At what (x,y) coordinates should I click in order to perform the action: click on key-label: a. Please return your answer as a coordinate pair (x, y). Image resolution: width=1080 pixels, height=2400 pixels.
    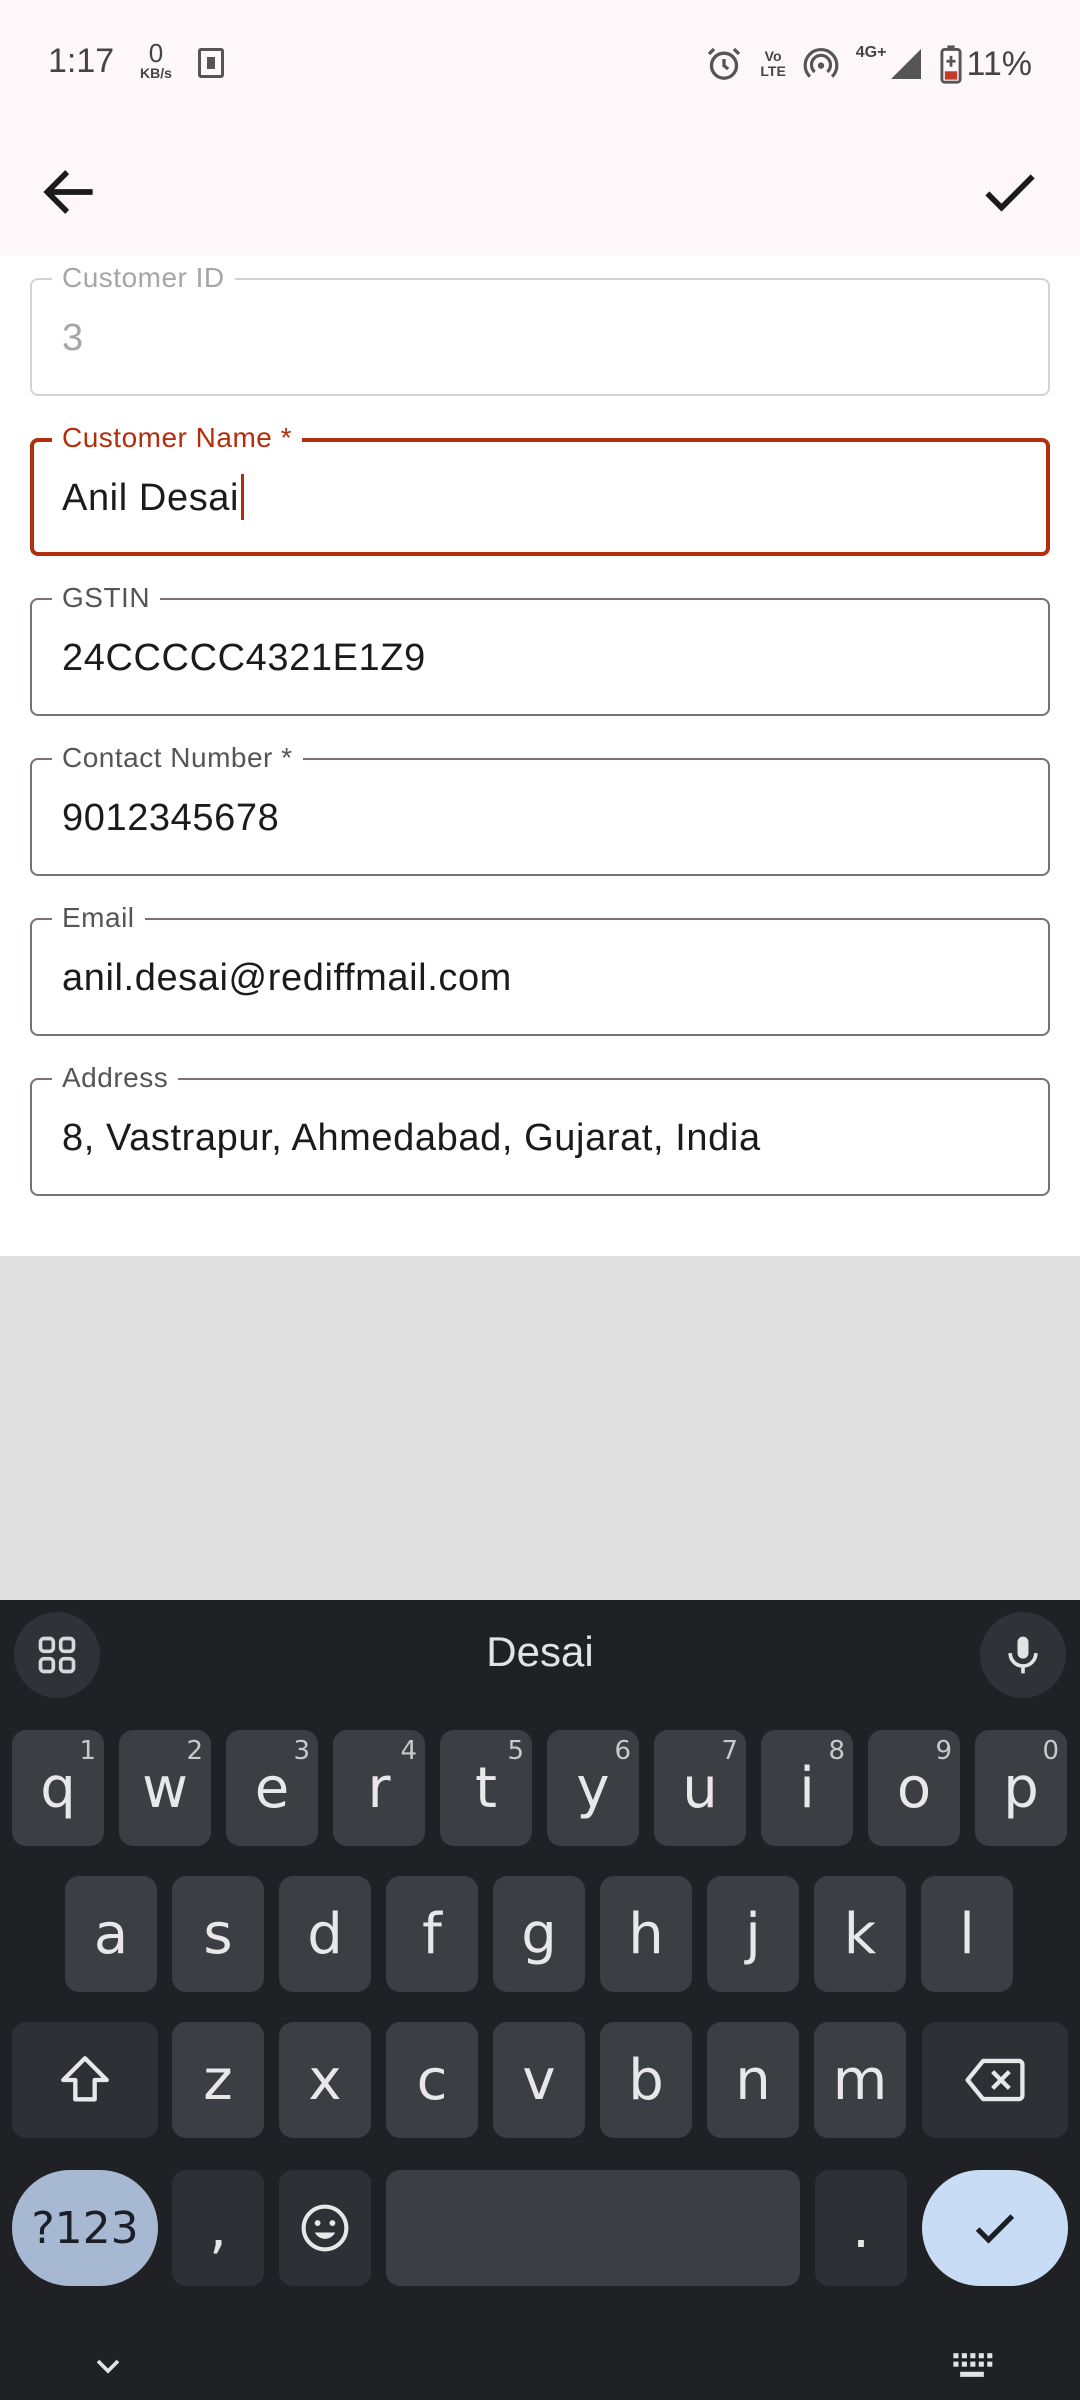
    Looking at the image, I should click on (111, 1934).